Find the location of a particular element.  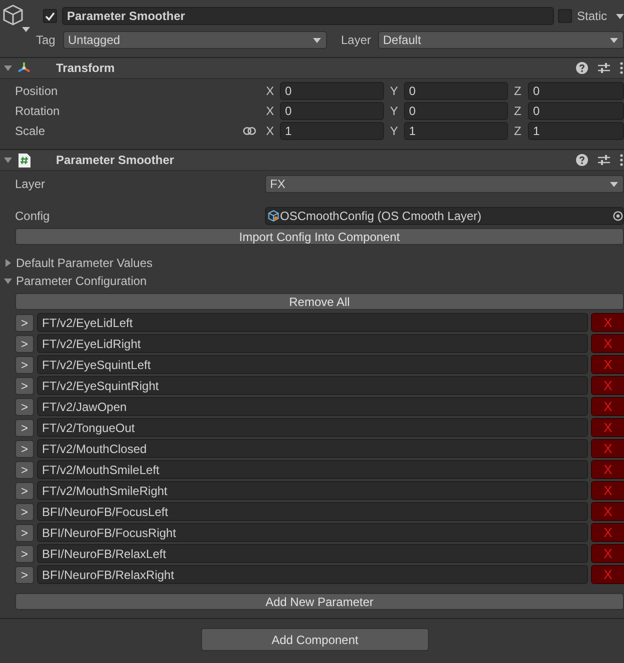

parameter-name-field: BFI/NeuroFB/RelaxRight is located at coordinates (312, 574).